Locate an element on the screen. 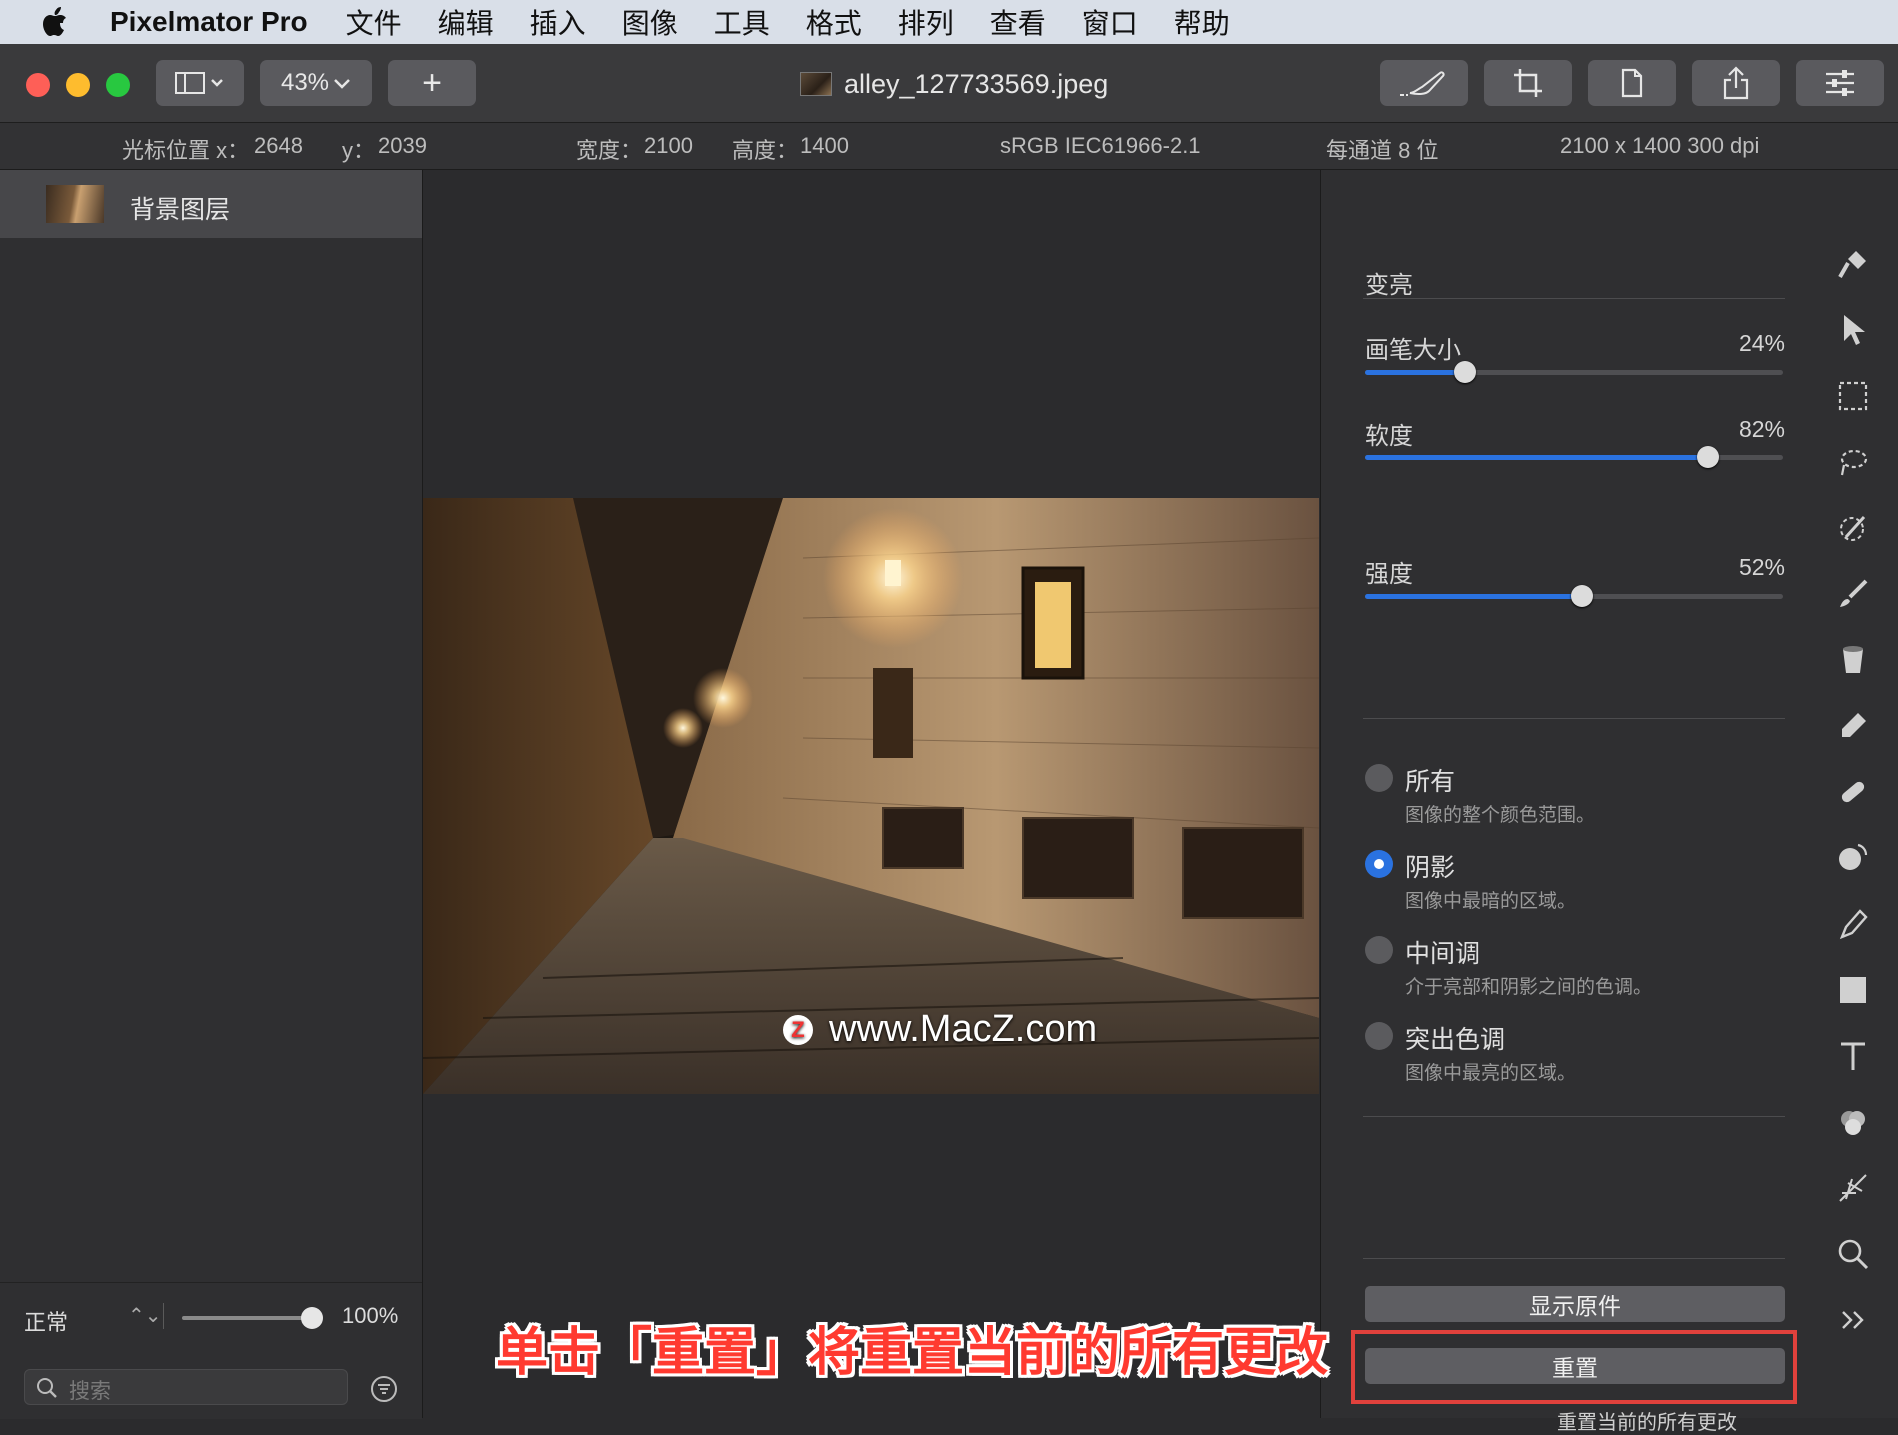  layer-name: 背景图层 is located at coordinates (180, 210).